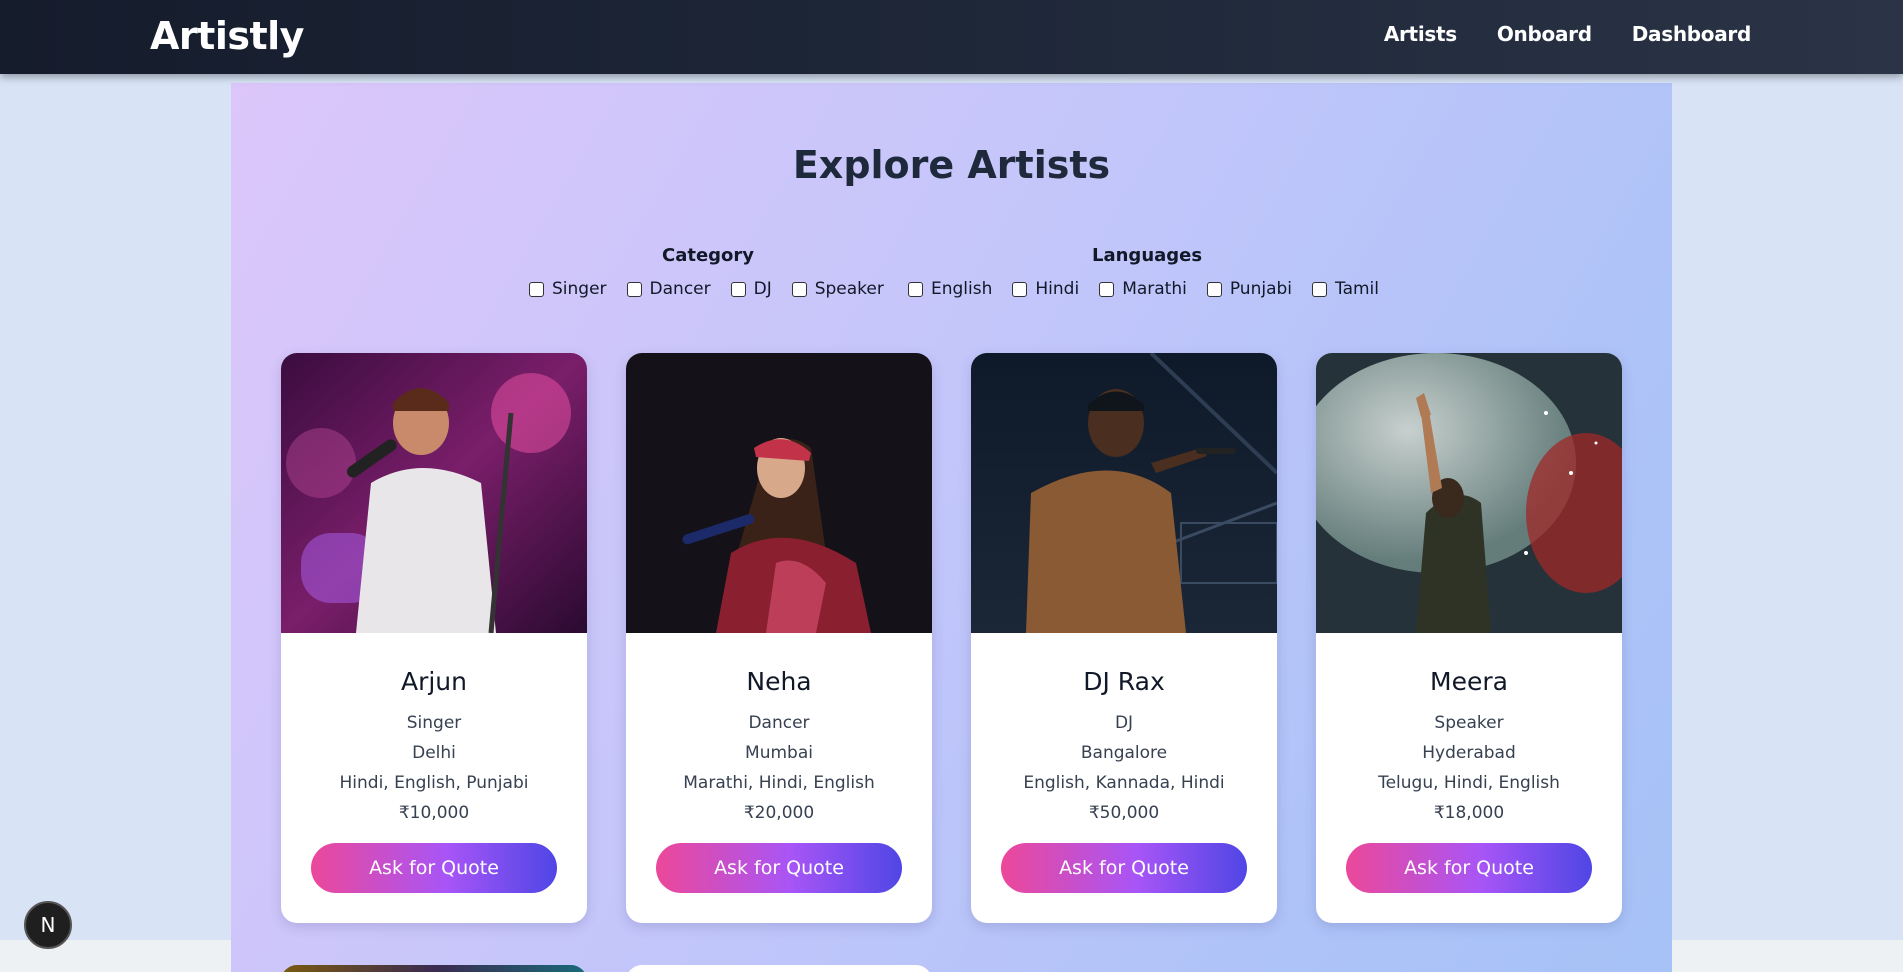 Image resolution: width=1903 pixels, height=972 pixels. What do you see at coordinates (779, 753) in the screenshot?
I see `artist-location: Mumbai` at bounding box center [779, 753].